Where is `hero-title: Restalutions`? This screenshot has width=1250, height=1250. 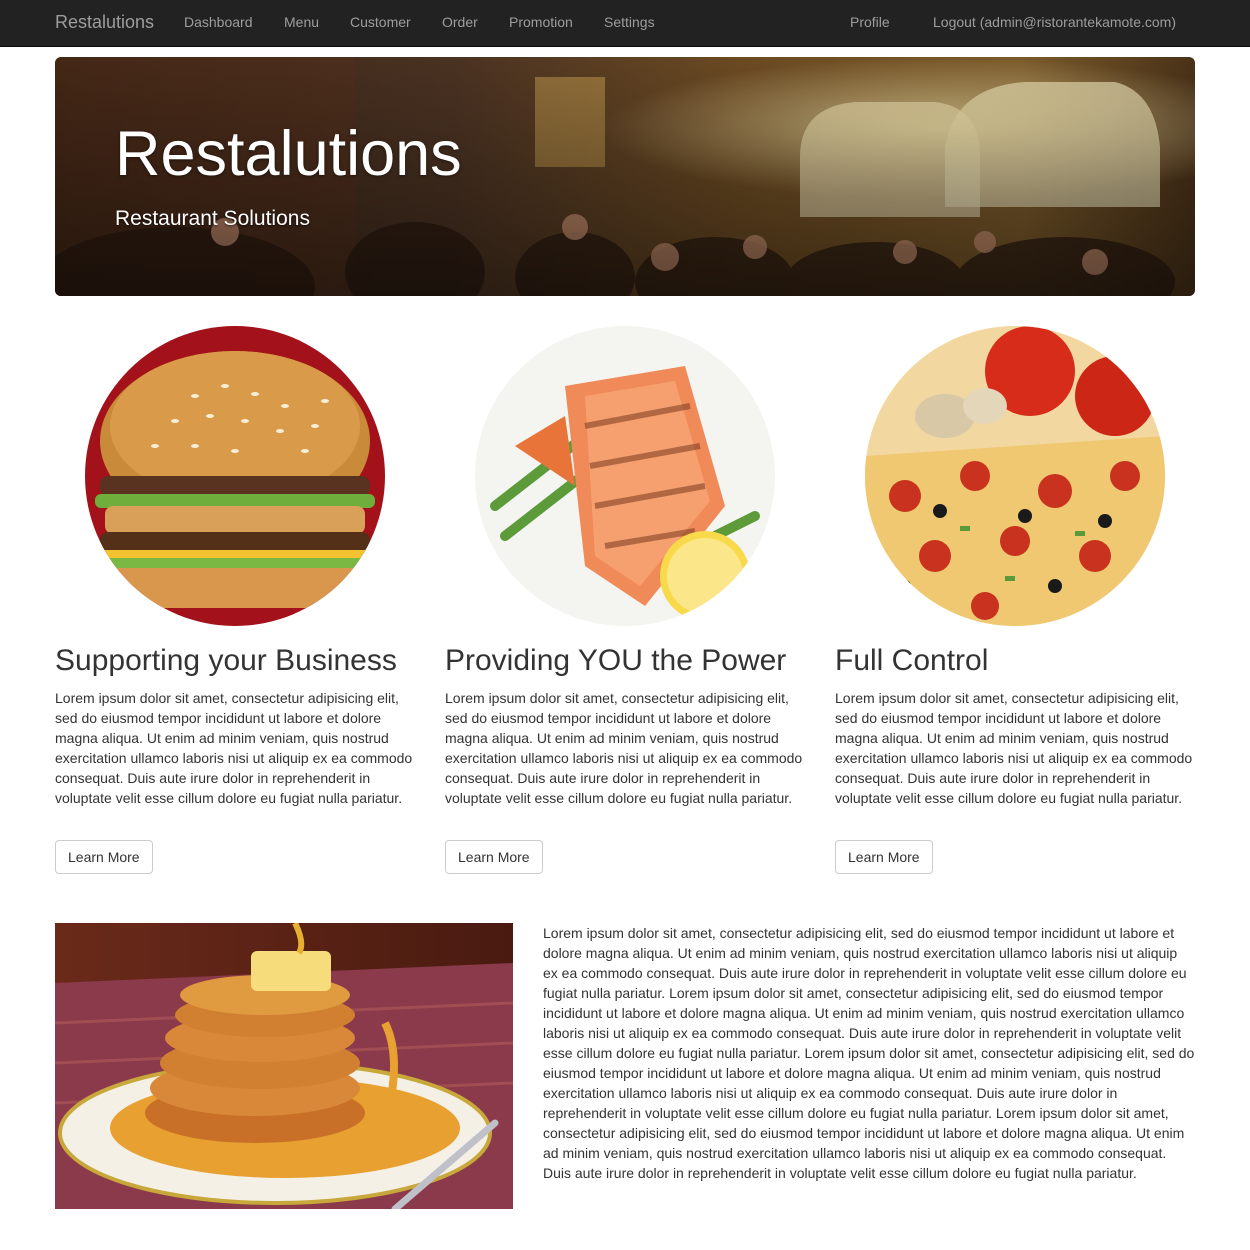
hero-title: Restalutions is located at coordinates (288, 154).